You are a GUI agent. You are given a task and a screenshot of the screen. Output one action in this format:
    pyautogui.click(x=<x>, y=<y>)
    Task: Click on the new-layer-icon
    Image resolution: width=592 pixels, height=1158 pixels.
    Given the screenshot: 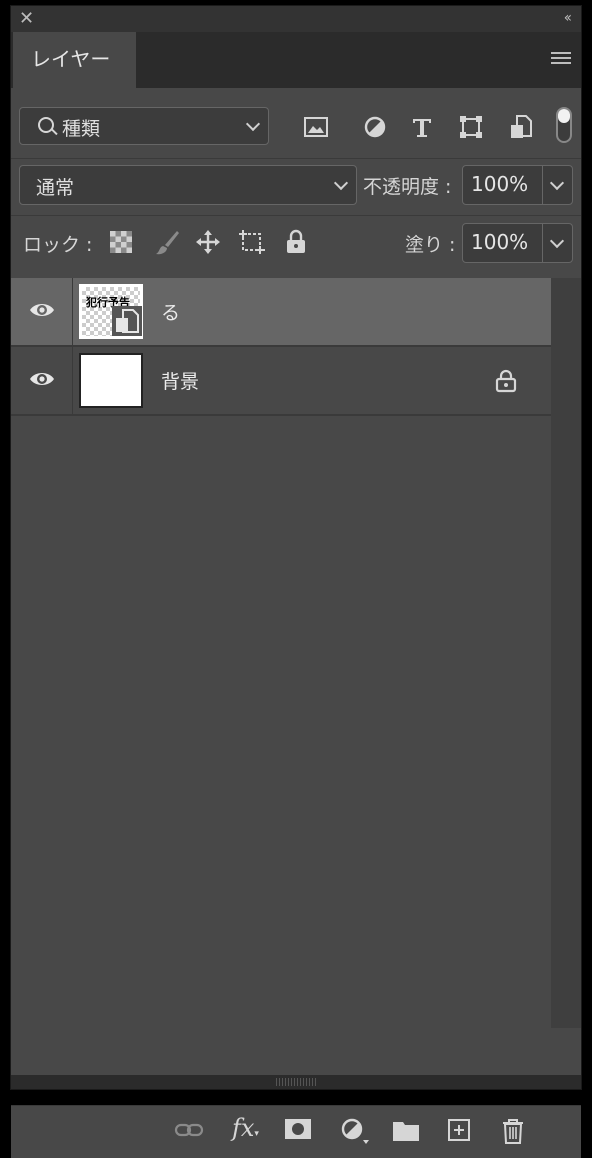 What is the action you would take?
    pyautogui.click(x=459, y=1130)
    